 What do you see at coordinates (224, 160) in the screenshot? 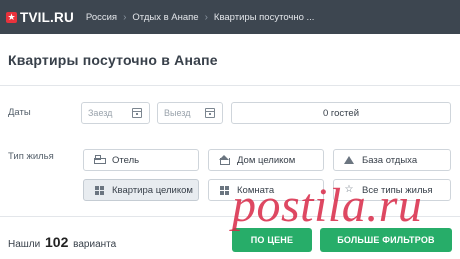
I see `house-icon` at bounding box center [224, 160].